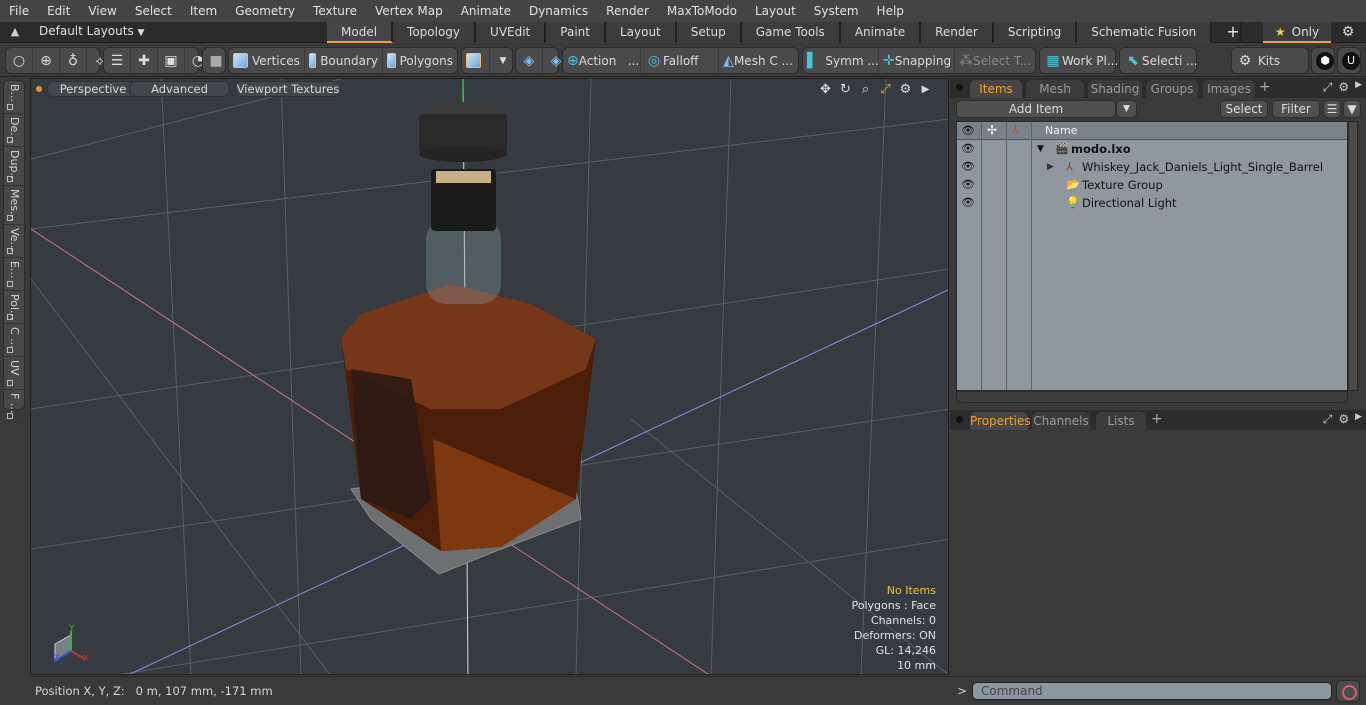 This screenshot has width=1366, height=705. Describe the element at coordinates (435, 32) in the screenshot. I see `tab-topology: Topology` at that location.